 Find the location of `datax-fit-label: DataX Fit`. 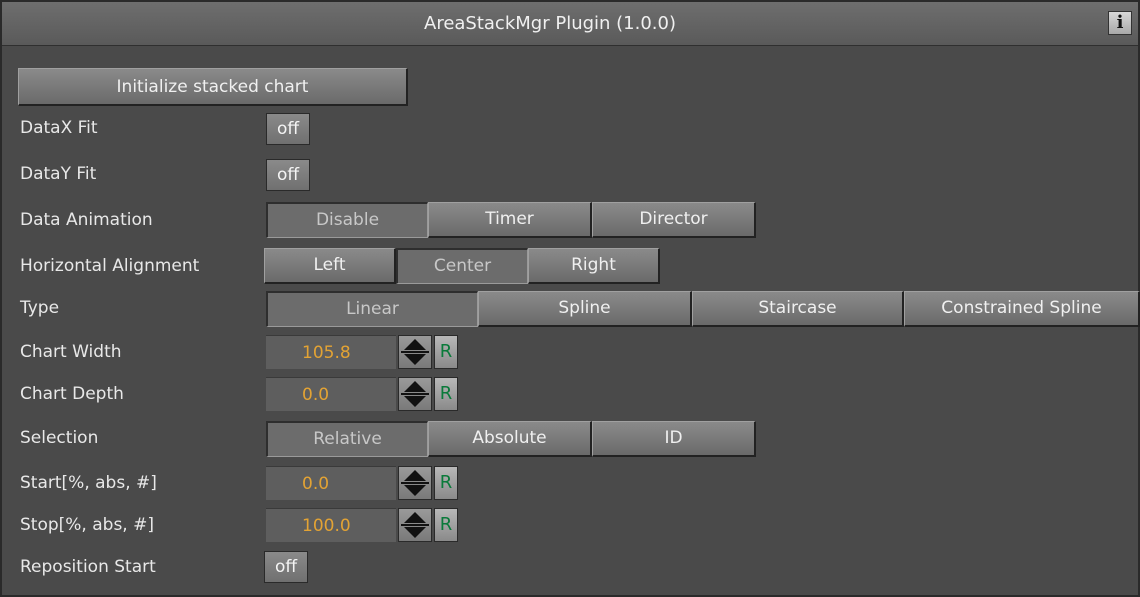

datax-fit-label: DataX Fit is located at coordinates (59, 128).